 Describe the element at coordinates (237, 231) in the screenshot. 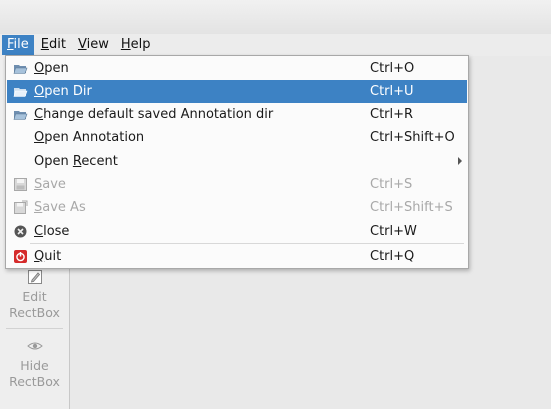

I see `menu-item-close: Close Ctrl+W` at that location.